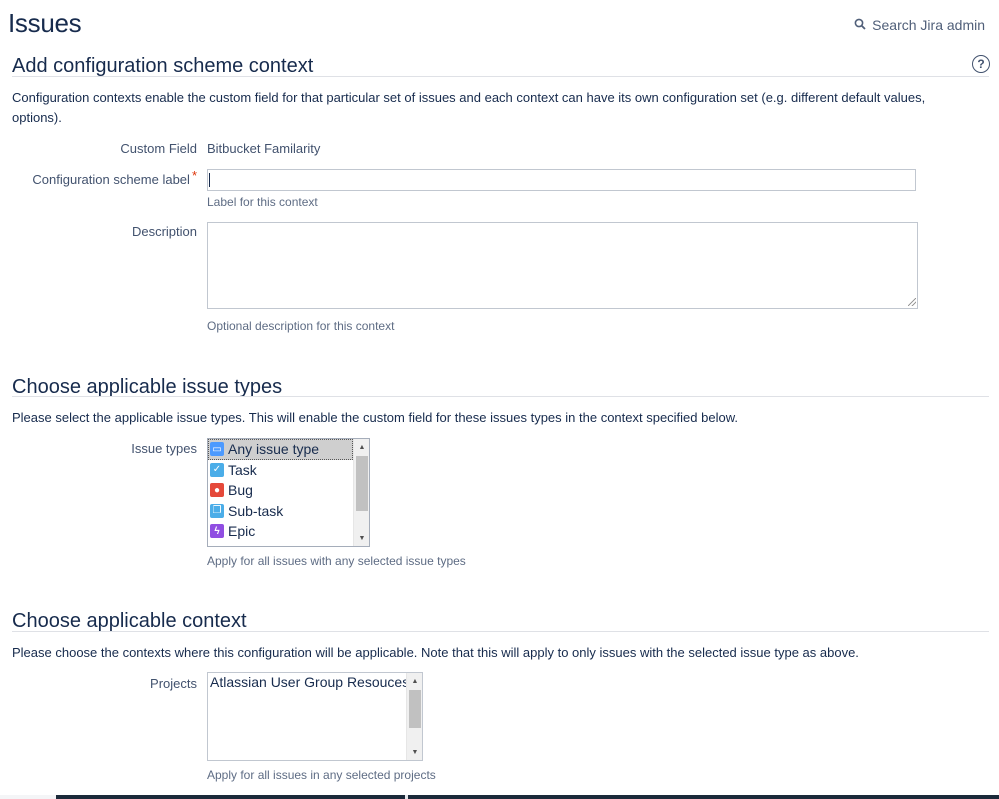 The width and height of the screenshot is (999, 799). Describe the element at coordinates (860, 25) in the screenshot. I see `search-icon` at that location.